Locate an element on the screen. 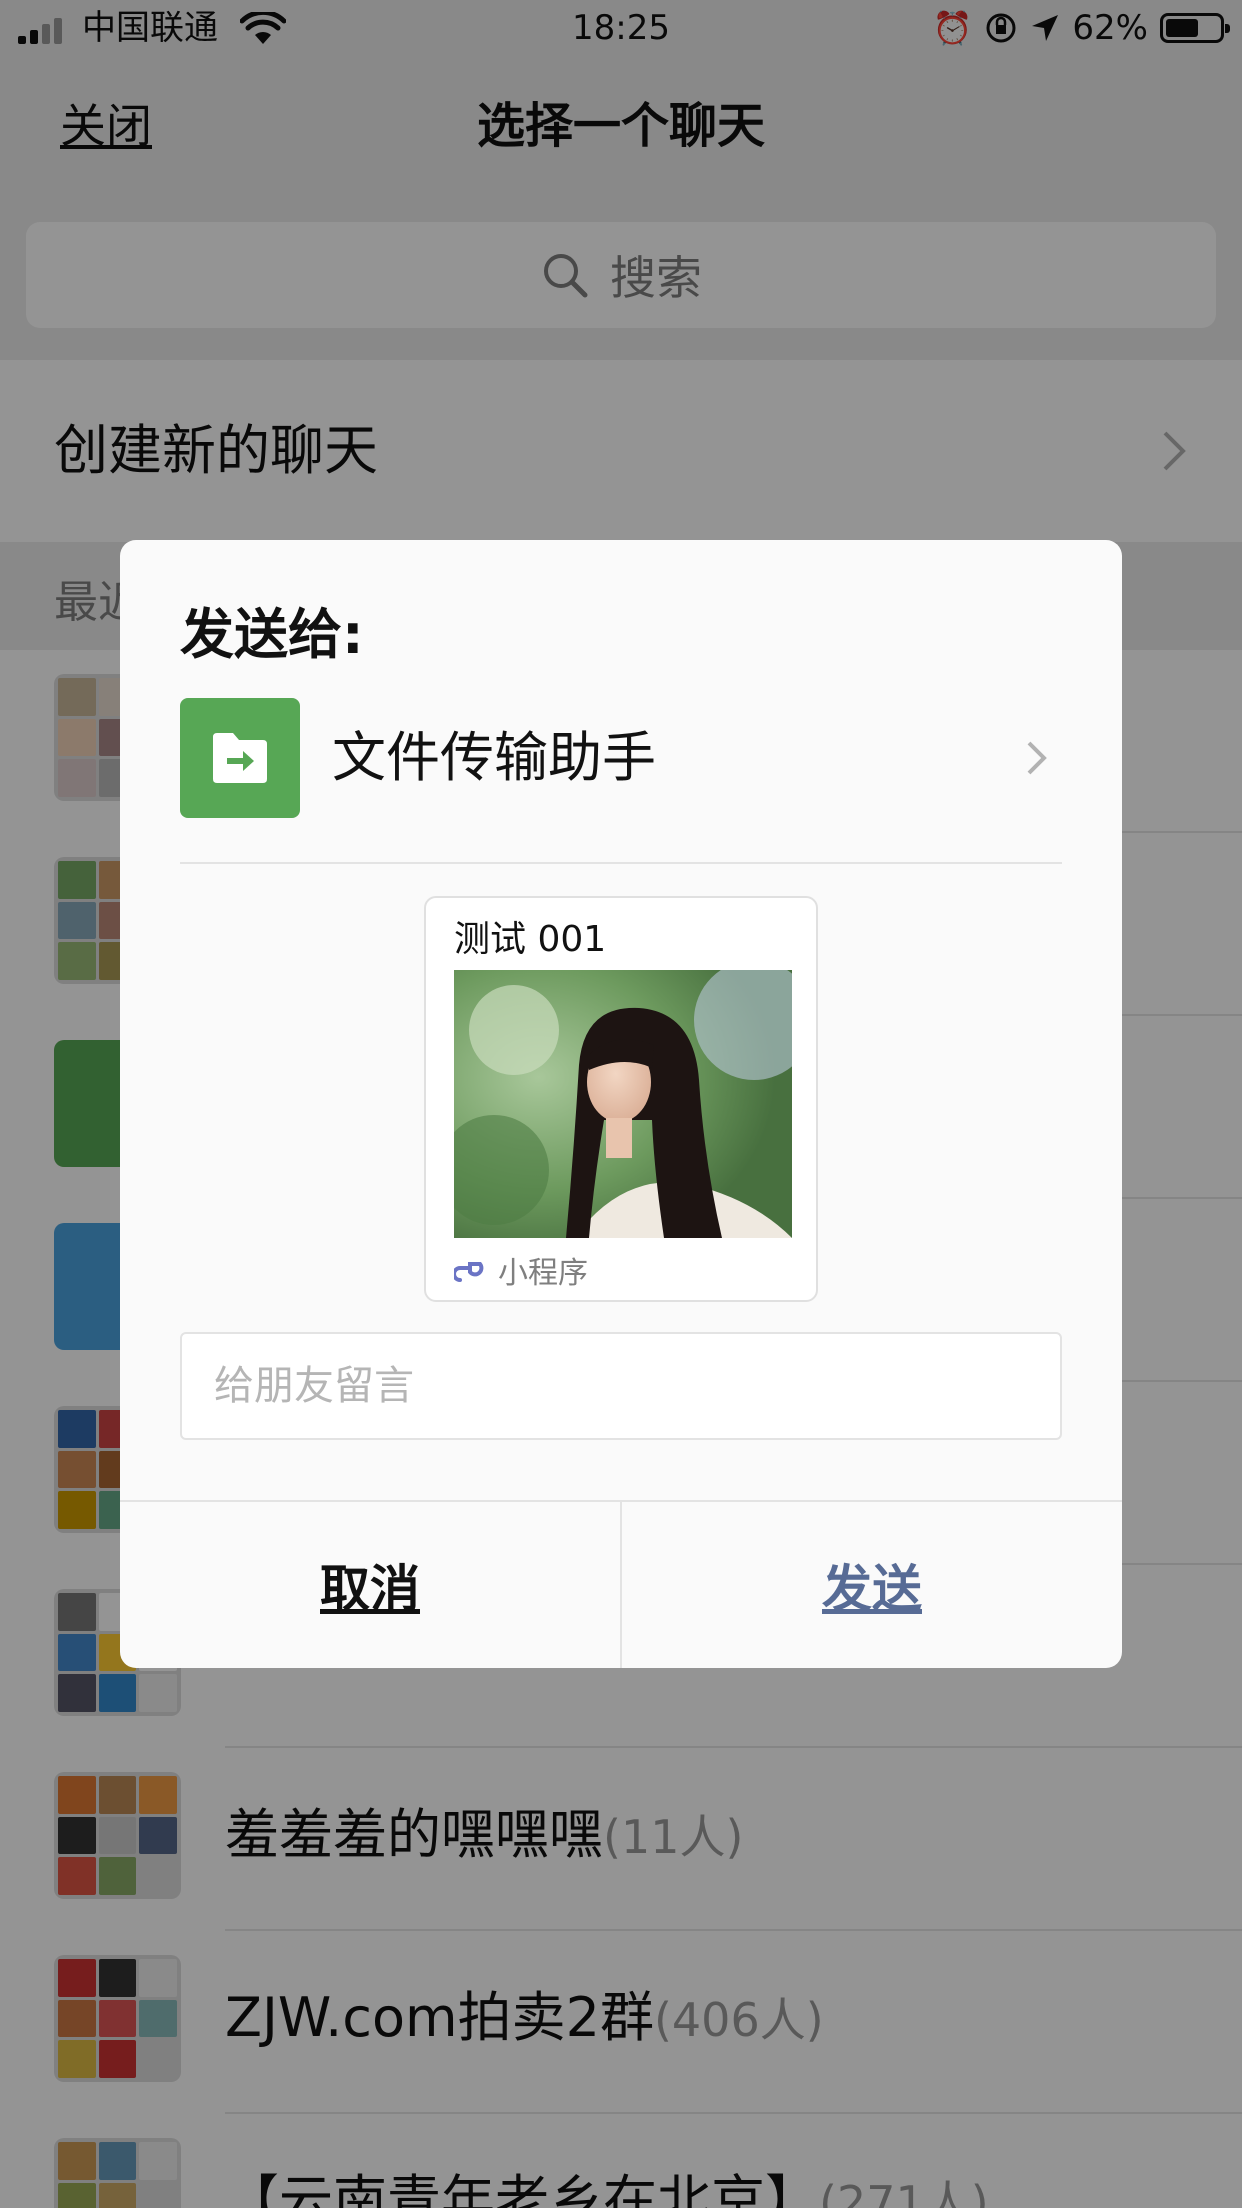 The image size is (1242, 2208). dialog-title: 发送给: is located at coordinates (272, 634).